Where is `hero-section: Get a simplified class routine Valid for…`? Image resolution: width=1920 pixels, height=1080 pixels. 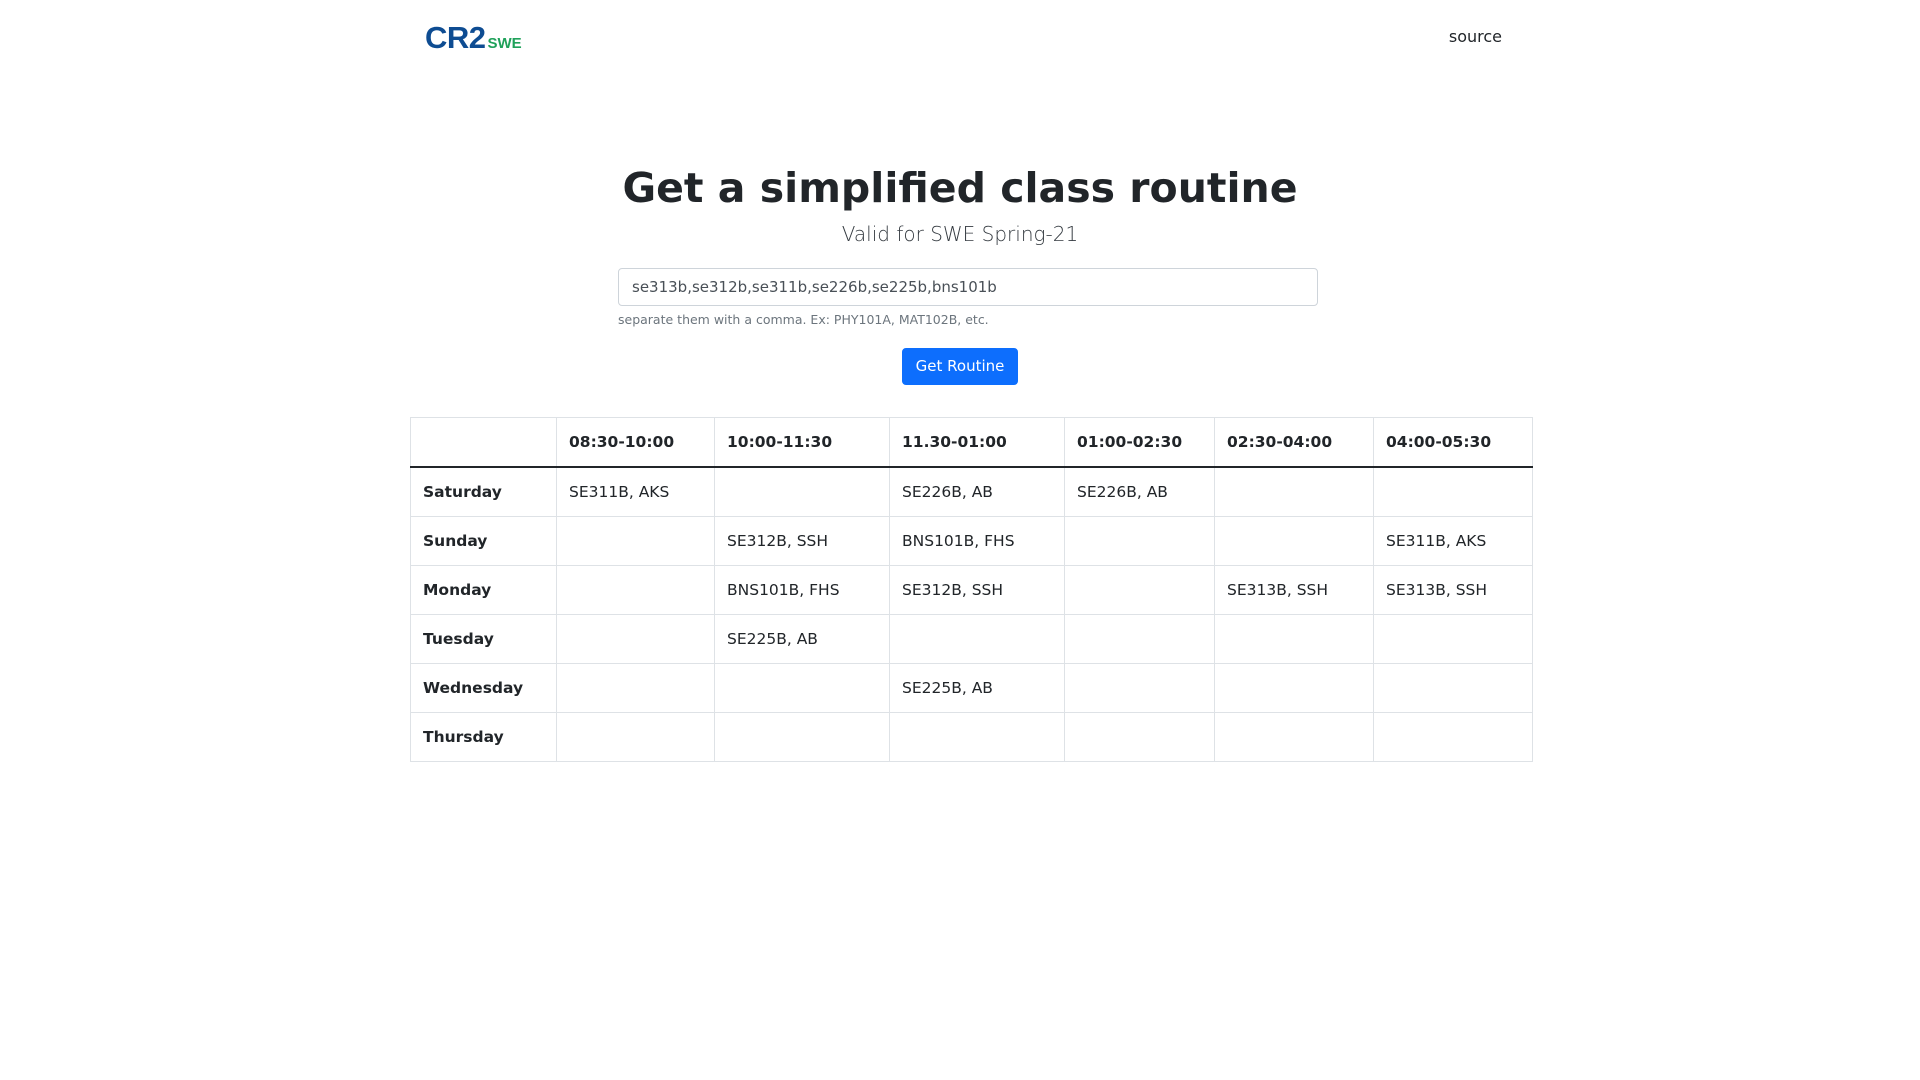
hero-section: Get a simplified class routine Valid for… is located at coordinates (960, 202).